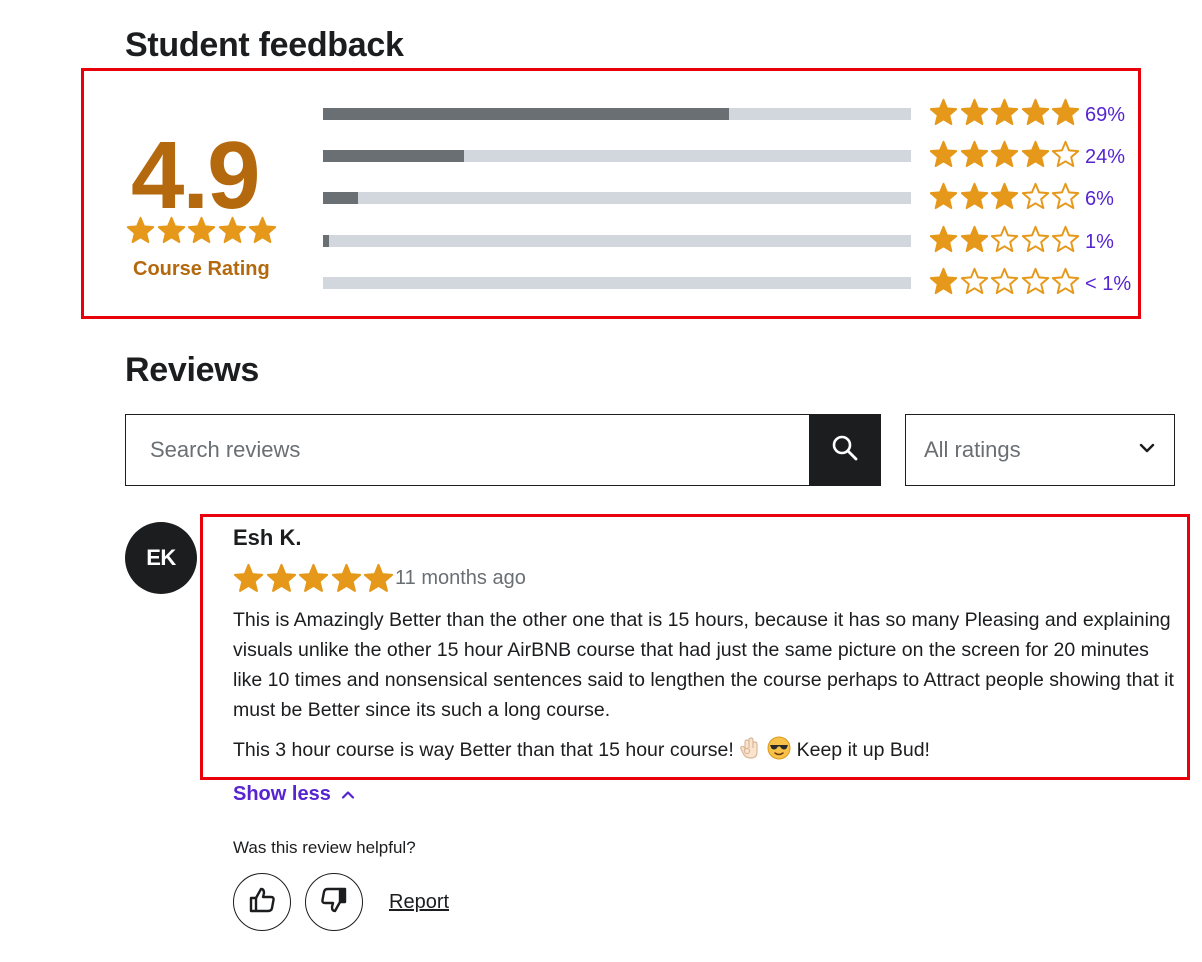 The width and height of the screenshot is (1202, 962). What do you see at coordinates (348, 794) in the screenshot?
I see `chevron-up-icon` at bounding box center [348, 794].